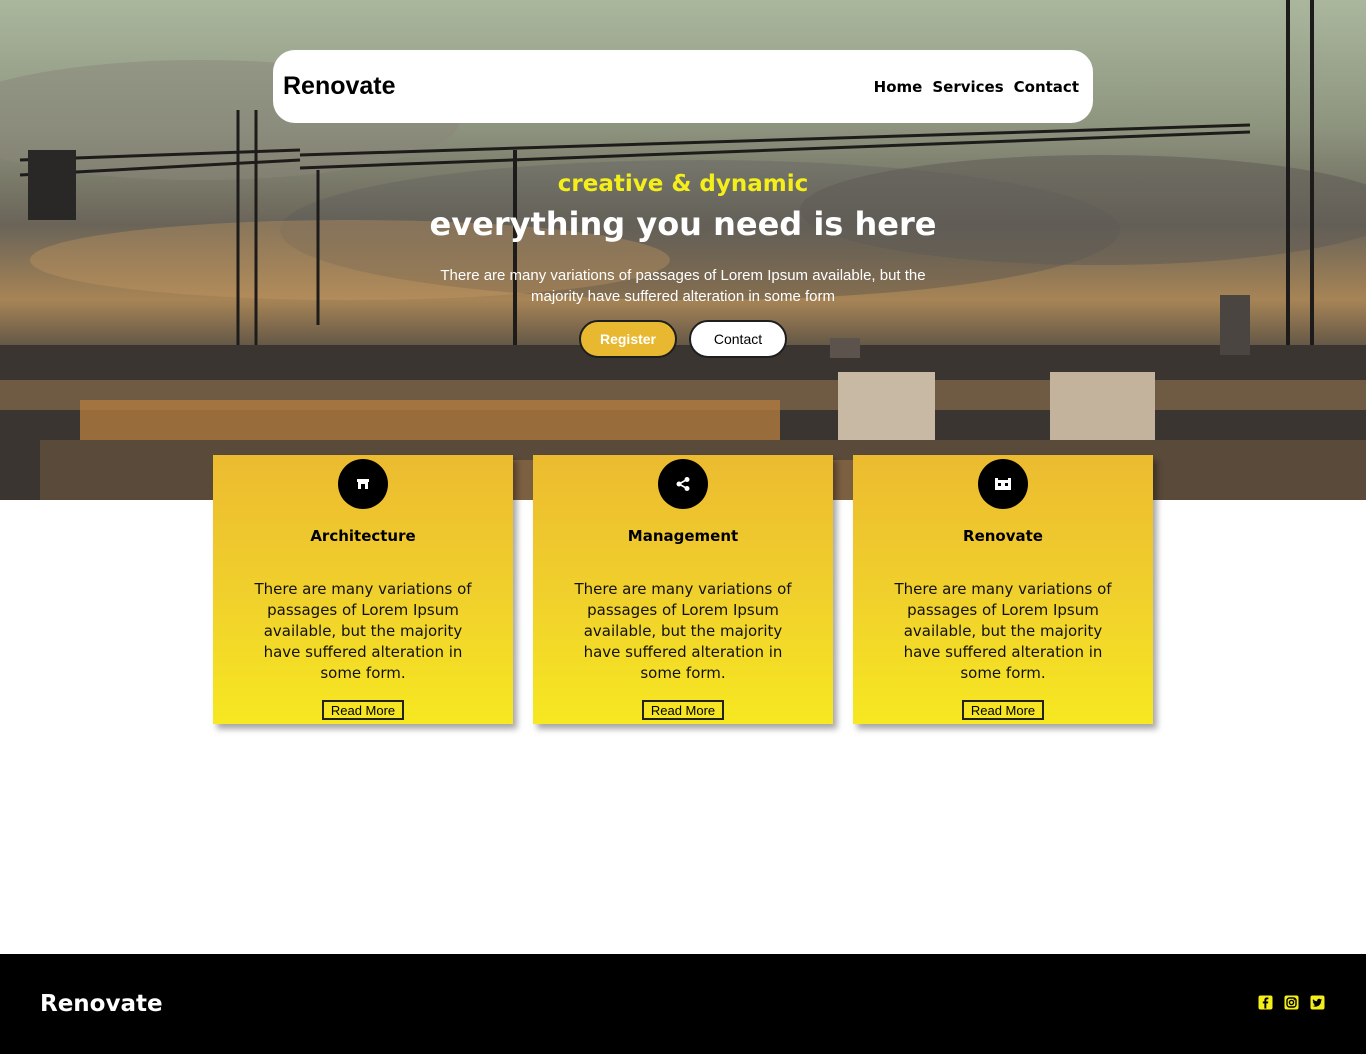 The height and width of the screenshot is (1054, 1366). What do you see at coordinates (101, 1004) in the screenshot?
I see `footer-brand: Renovate` at bounding box center [101, 1004].